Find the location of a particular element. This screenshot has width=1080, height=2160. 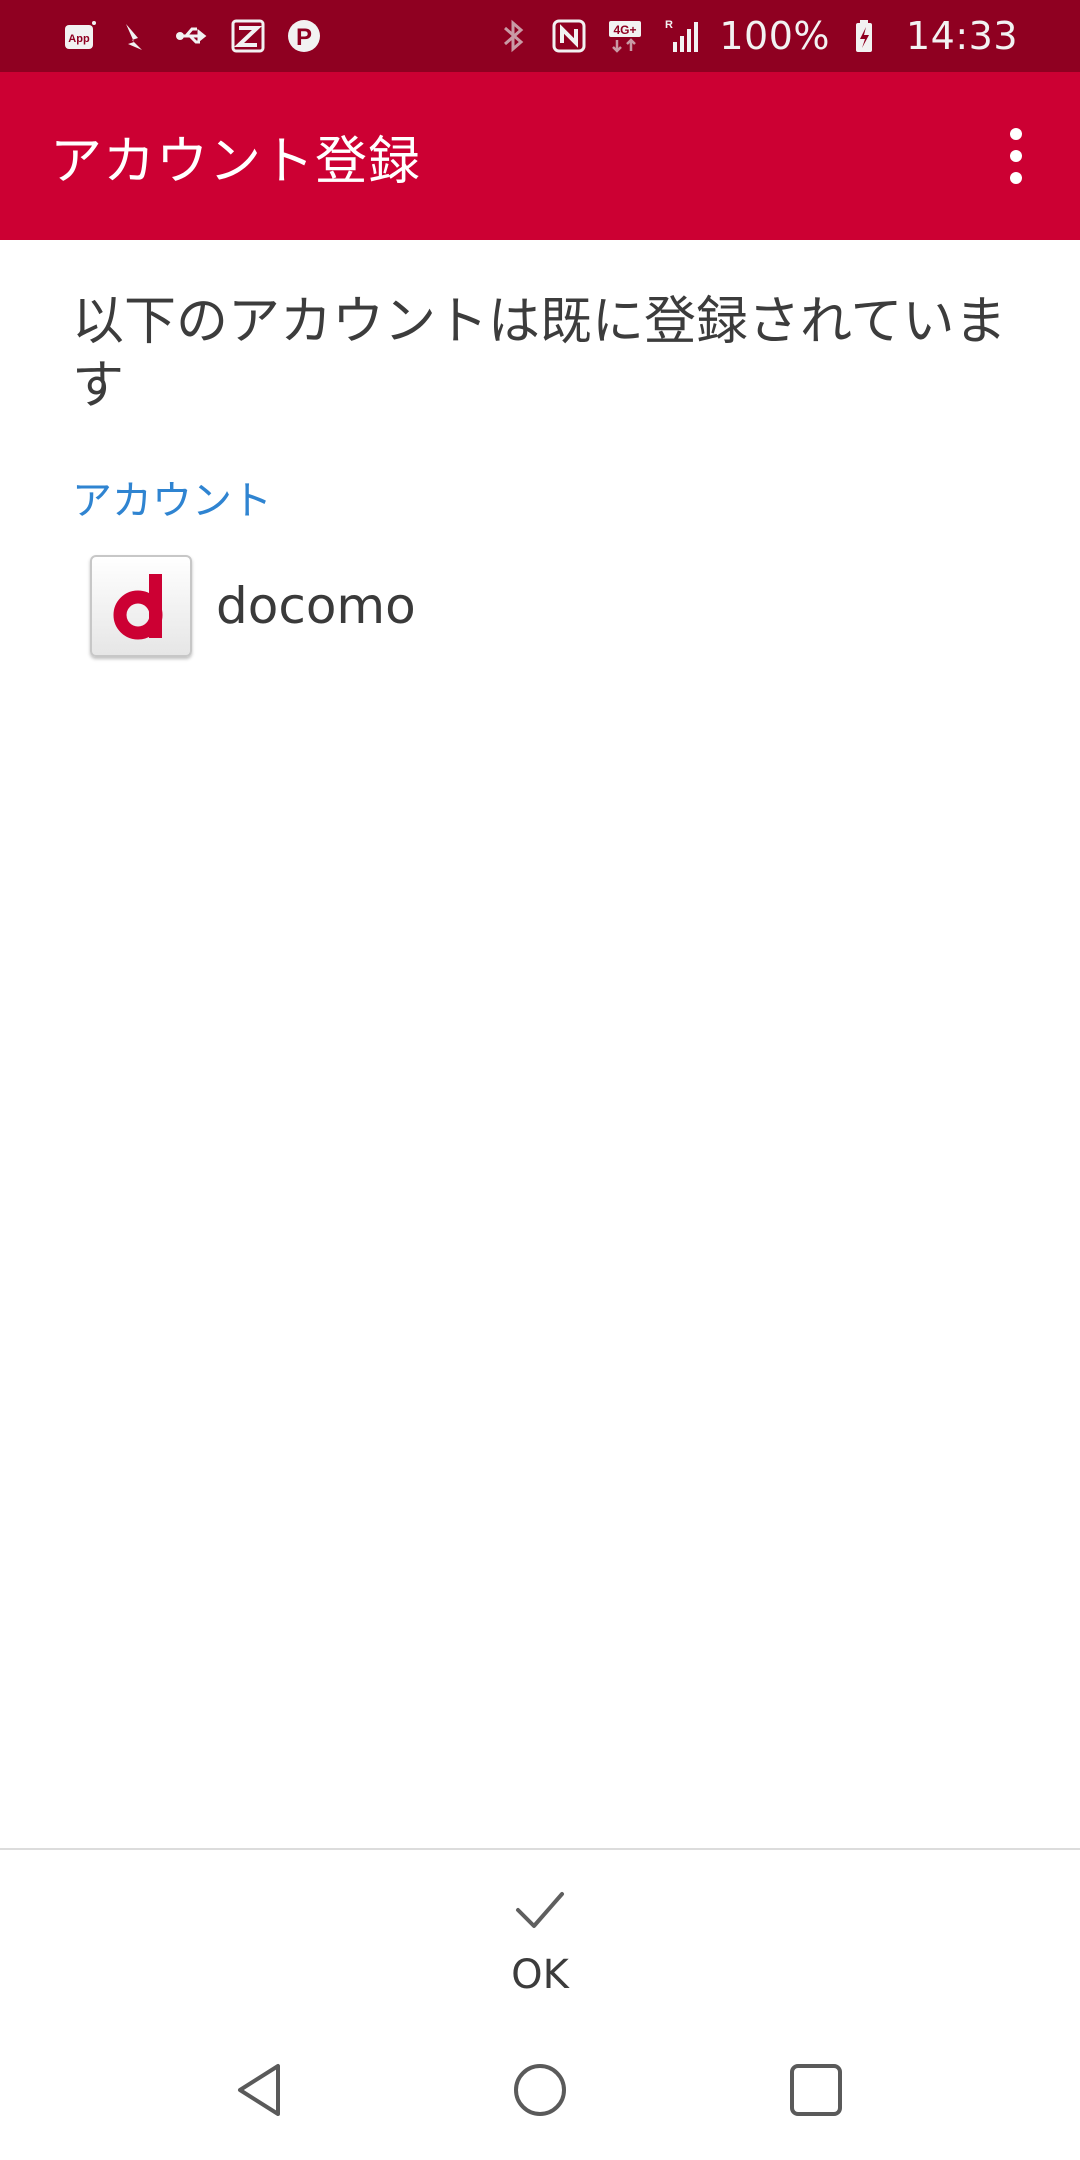

bottom-divider is located at coordinates (540, 1849).